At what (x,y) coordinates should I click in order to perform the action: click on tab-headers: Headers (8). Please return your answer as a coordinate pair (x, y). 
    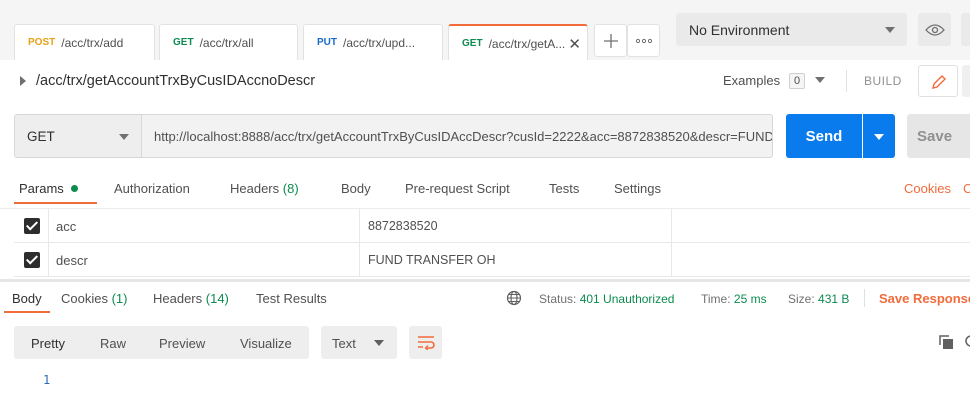
    Looking at the image, I should click on (264, 188).